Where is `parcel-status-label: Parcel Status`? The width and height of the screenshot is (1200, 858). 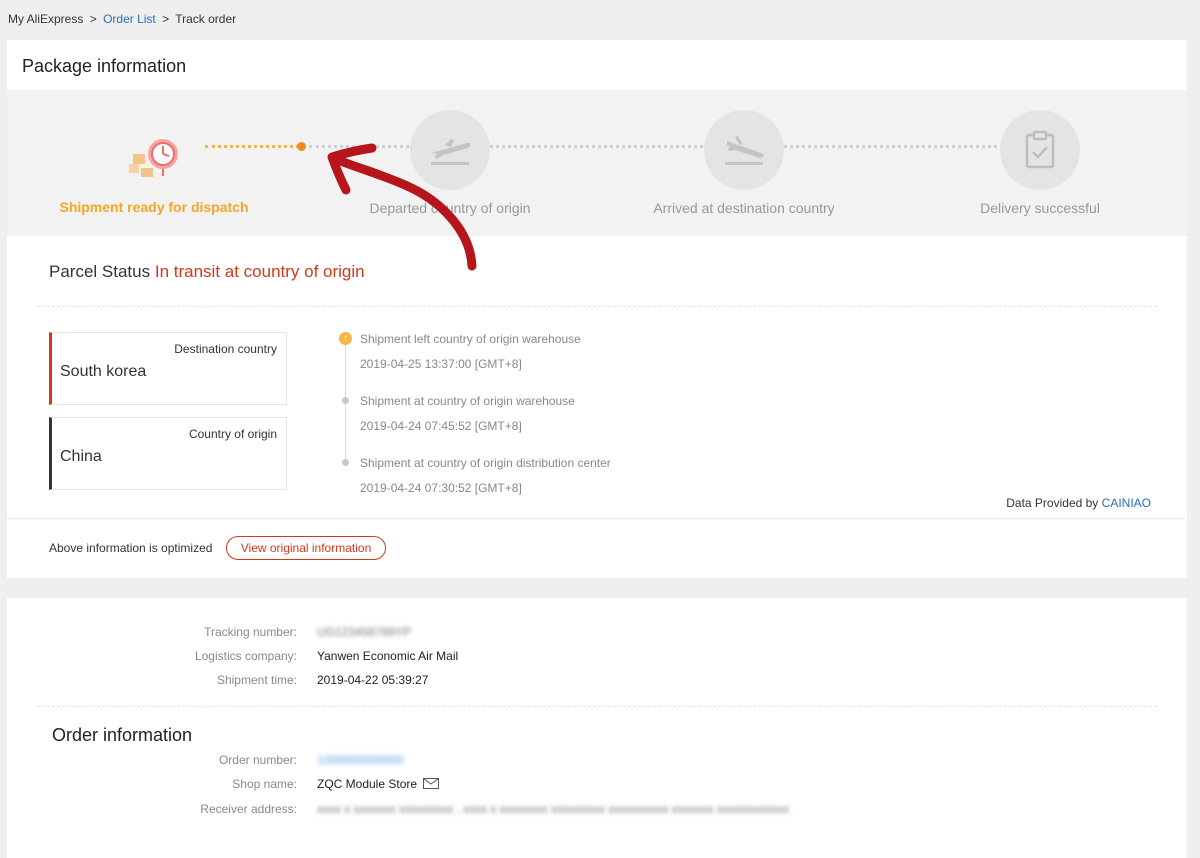 parcel-status-label: Parcel Status is located at coordinates (100, 271).